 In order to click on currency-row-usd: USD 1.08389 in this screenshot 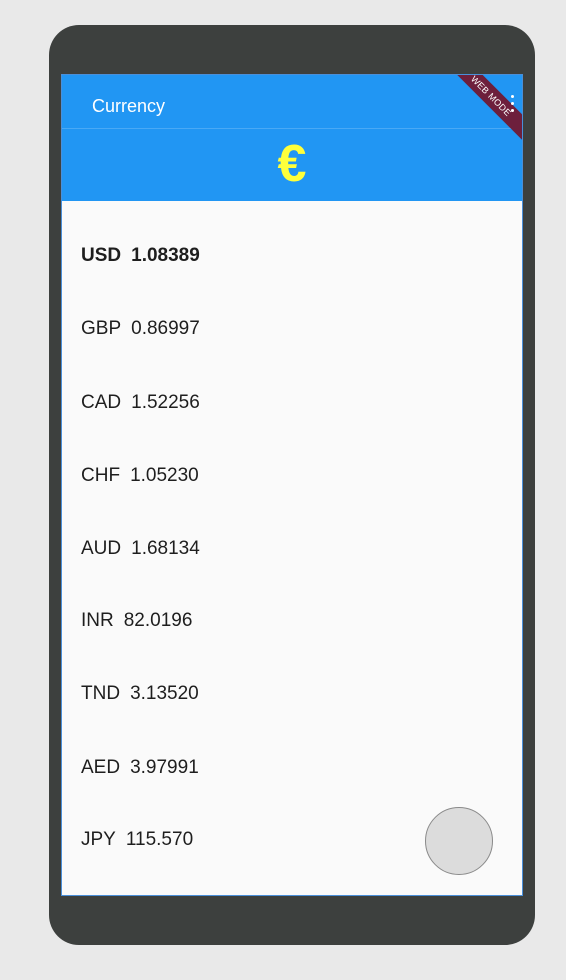, I will do `click(140, 256)`.